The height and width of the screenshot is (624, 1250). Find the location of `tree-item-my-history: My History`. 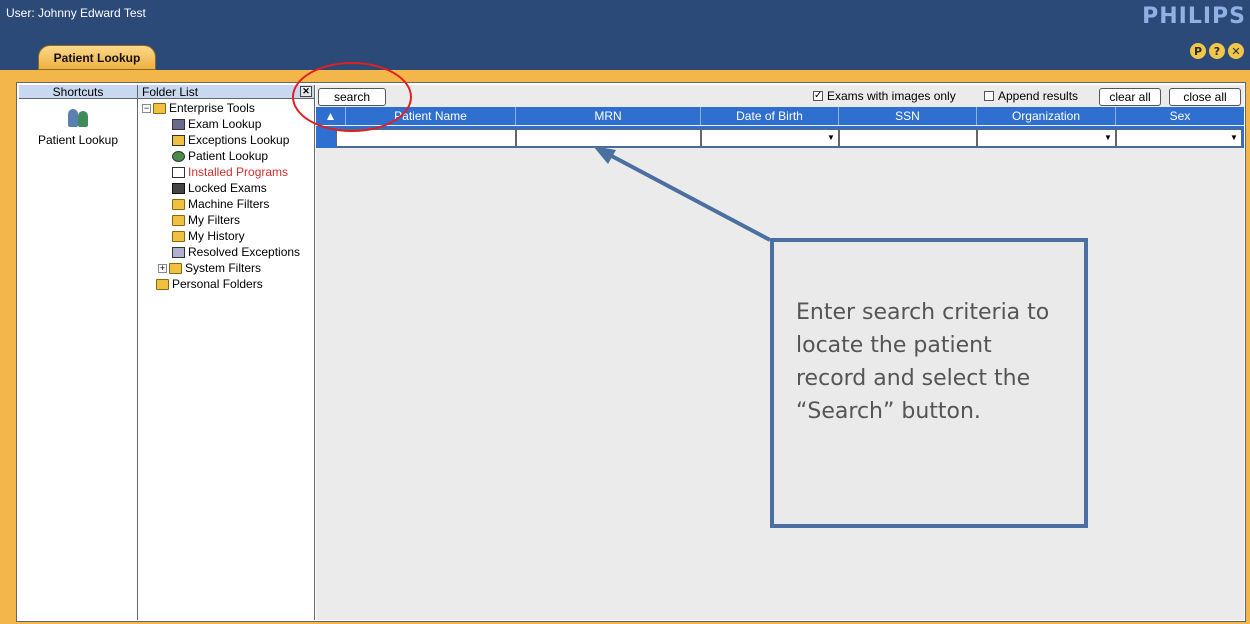

tree-item-my-history: My History is located at coordinates (208, 236).